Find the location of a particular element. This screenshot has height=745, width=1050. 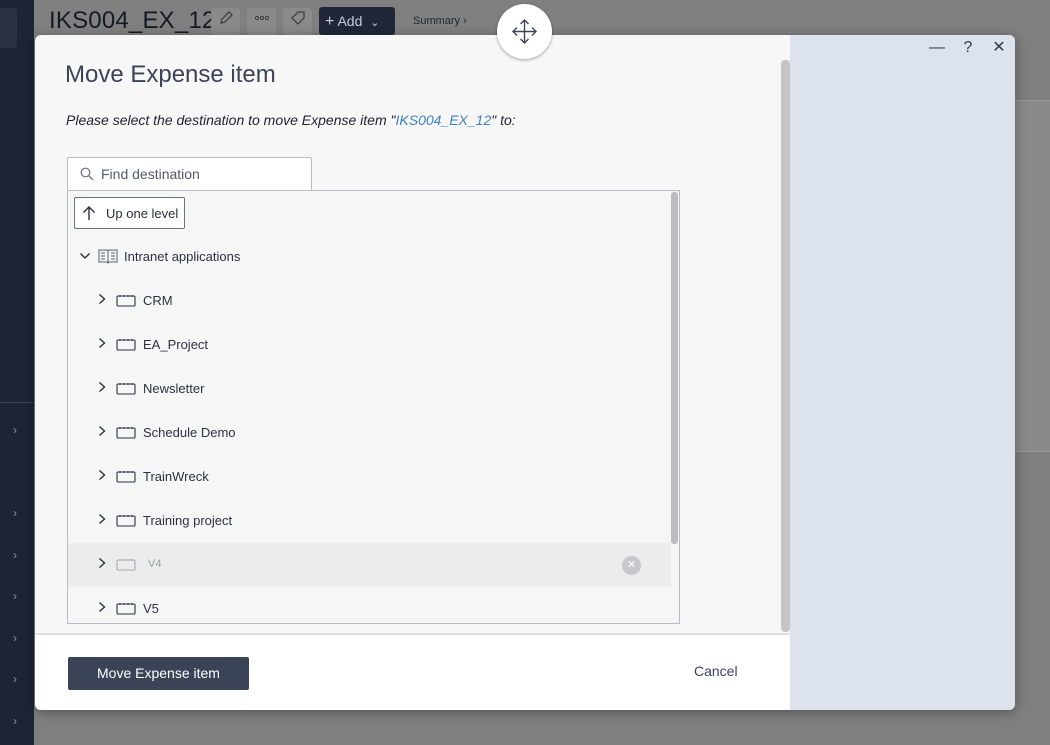

more-options-icon is located at coordinates (261, 21).